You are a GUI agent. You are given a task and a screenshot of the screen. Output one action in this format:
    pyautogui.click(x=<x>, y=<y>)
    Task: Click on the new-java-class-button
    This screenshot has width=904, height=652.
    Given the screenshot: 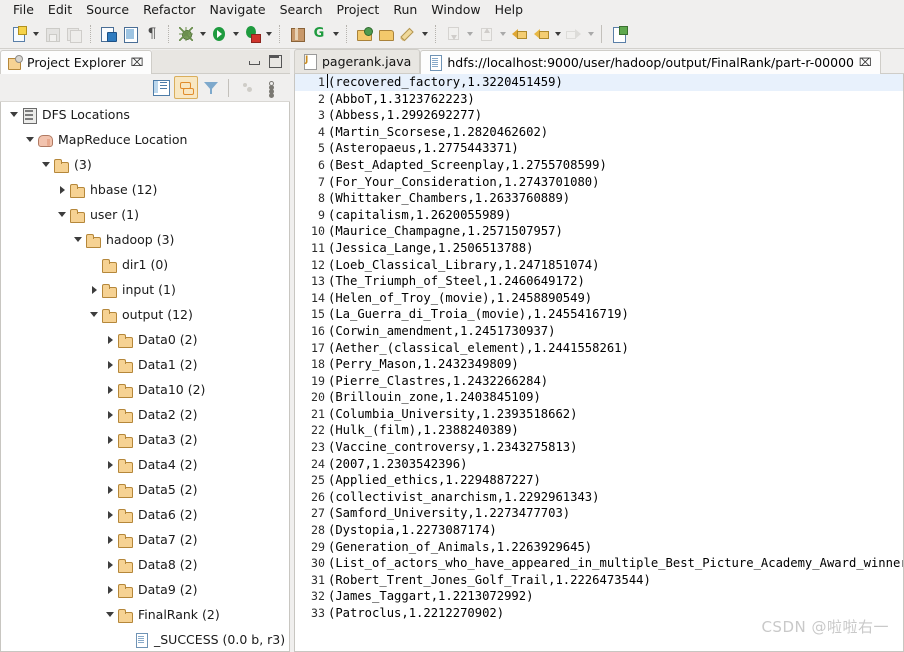 What is the action you would take?
    pyautogui.click(x=108, y=34)
    